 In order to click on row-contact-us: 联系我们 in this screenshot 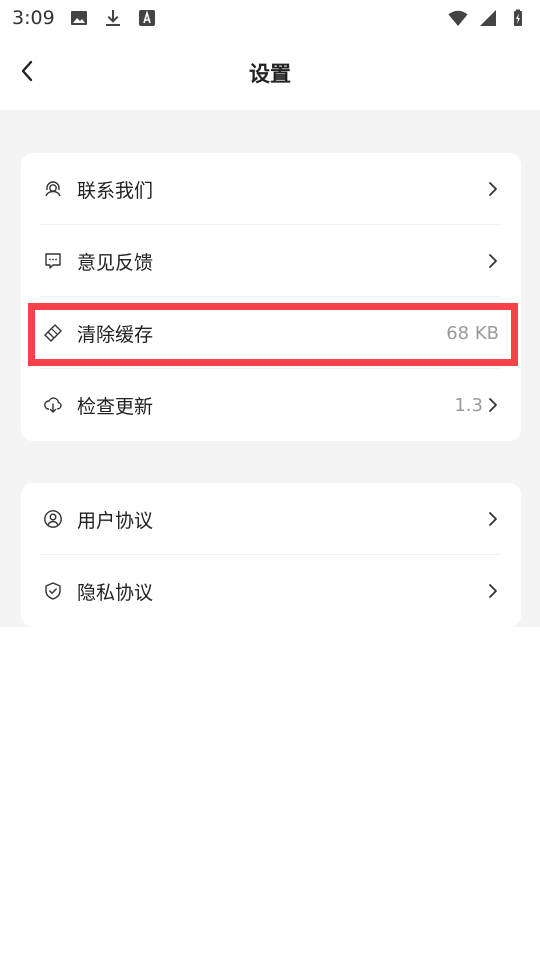, I will do `click(271, 189)`.